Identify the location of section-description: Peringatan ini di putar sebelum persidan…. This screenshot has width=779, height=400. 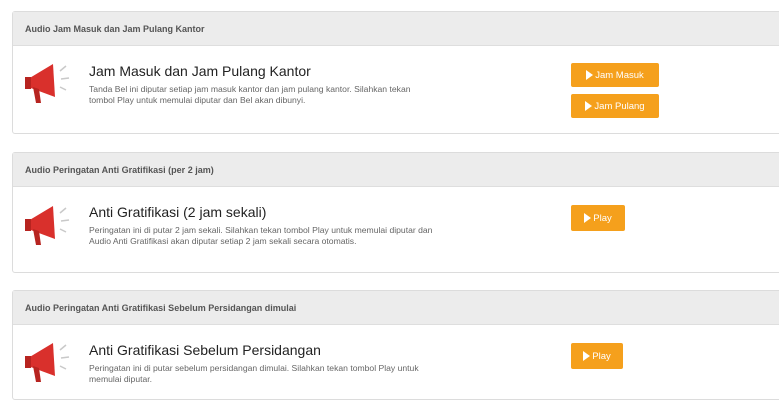
(254, 373).